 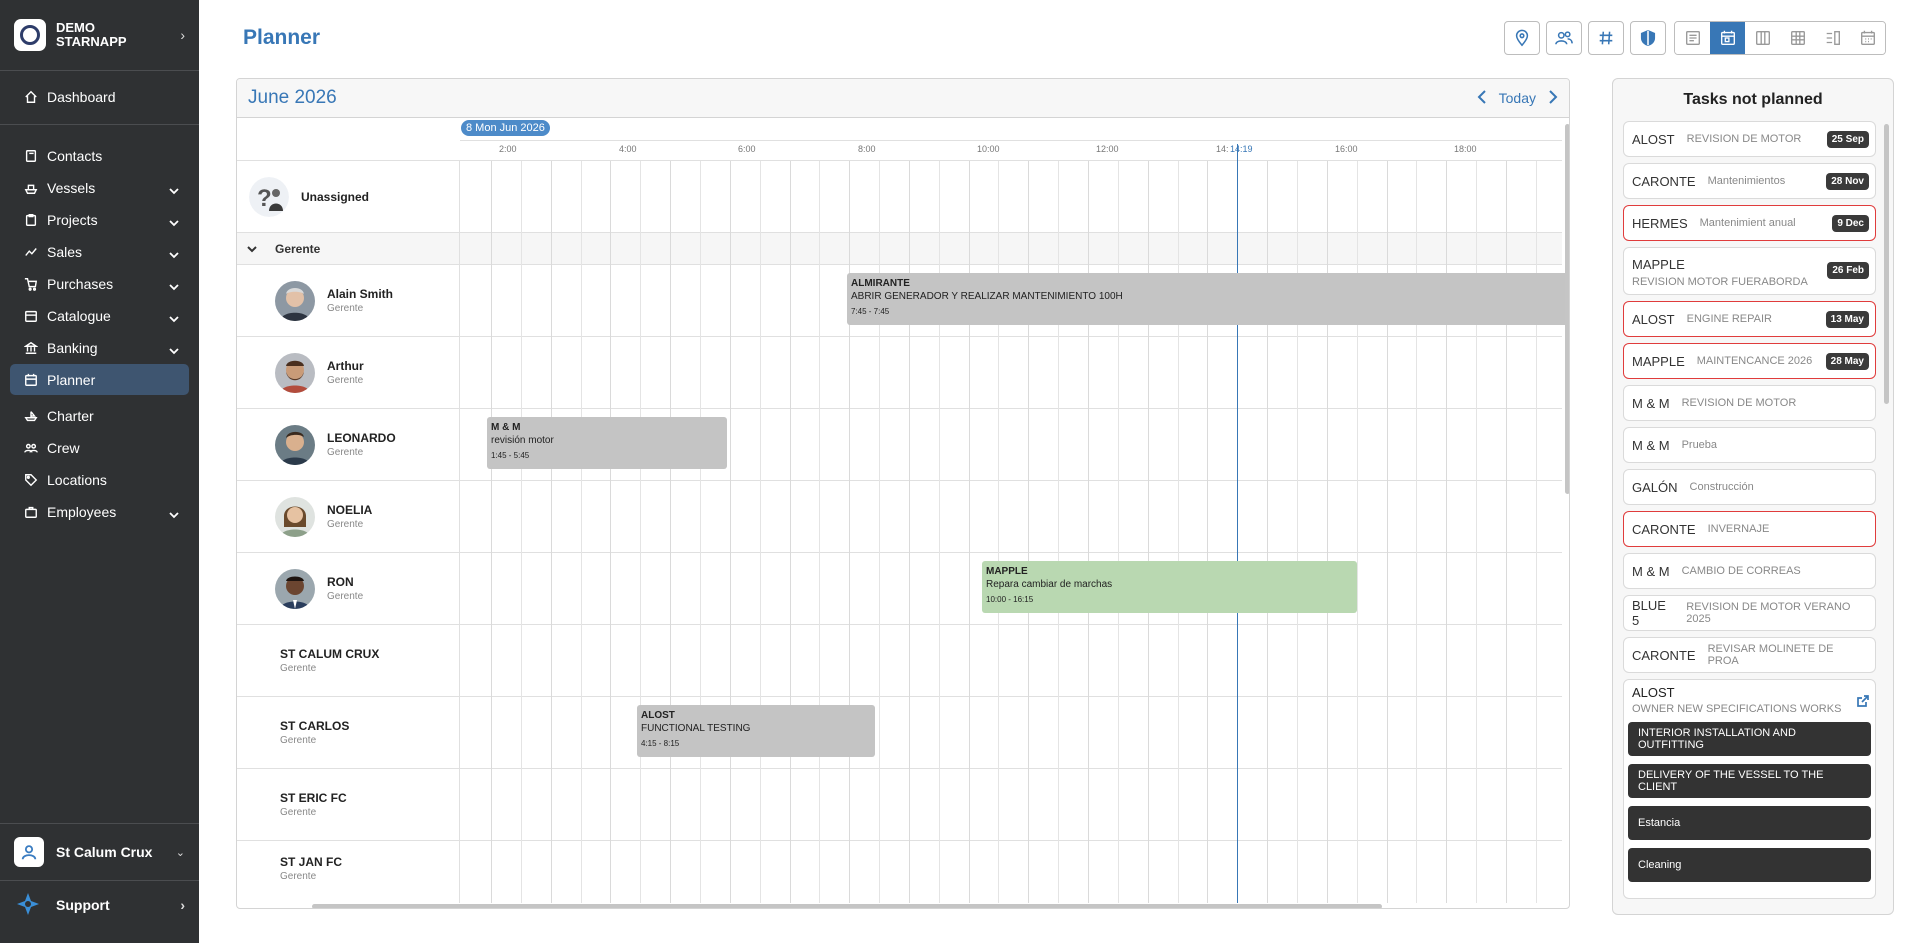 What do you see at coordinates (747, 149) in the screenshot?
I see `hour-label: 6:00` at bounding box center [747, 149].